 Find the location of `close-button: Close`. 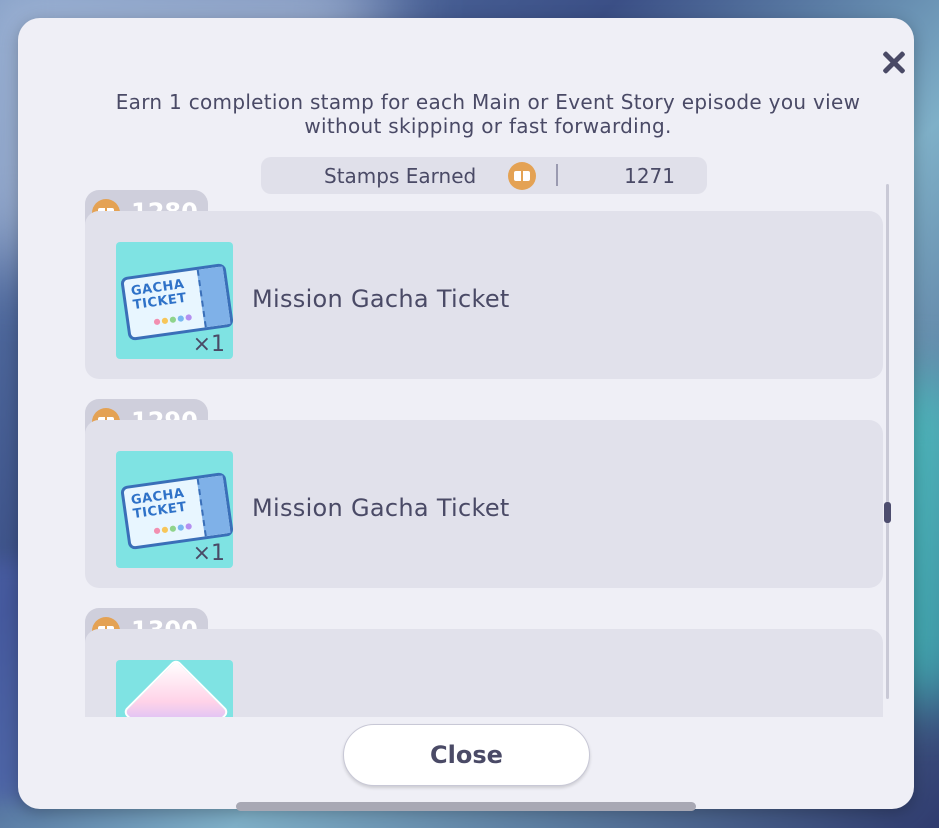

close-button: Close is located at coordinates (466, 755).